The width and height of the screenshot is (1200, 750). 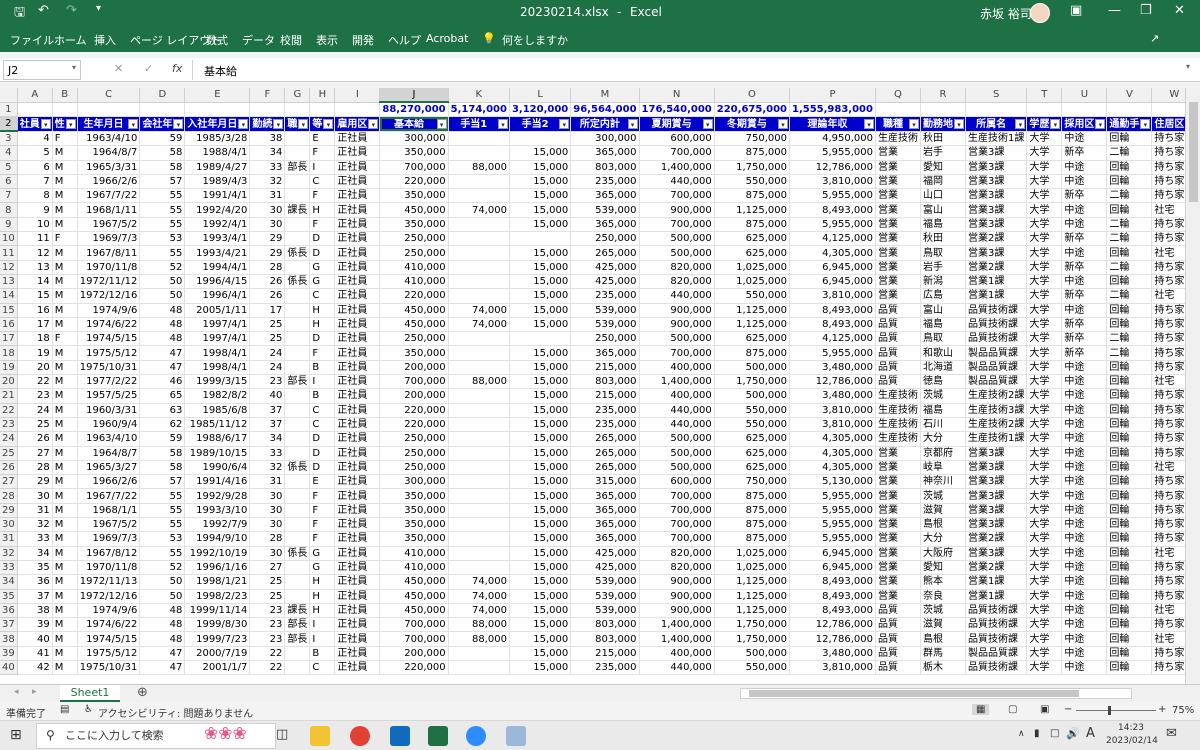 What do you see at coordinates (479, 596) in the screenshot?
I see `cell: 74,000` at bounding box center [479, 596].